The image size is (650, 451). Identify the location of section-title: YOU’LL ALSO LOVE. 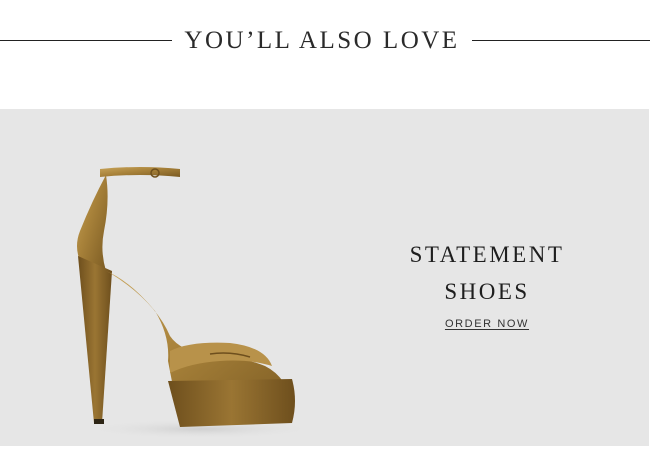
(322, 40).